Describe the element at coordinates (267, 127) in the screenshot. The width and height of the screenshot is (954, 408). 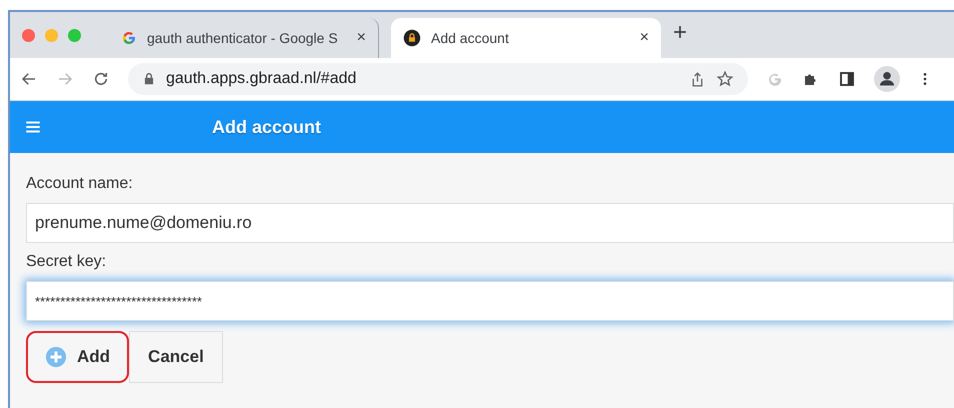
I see `header-title: Add account` at that location.